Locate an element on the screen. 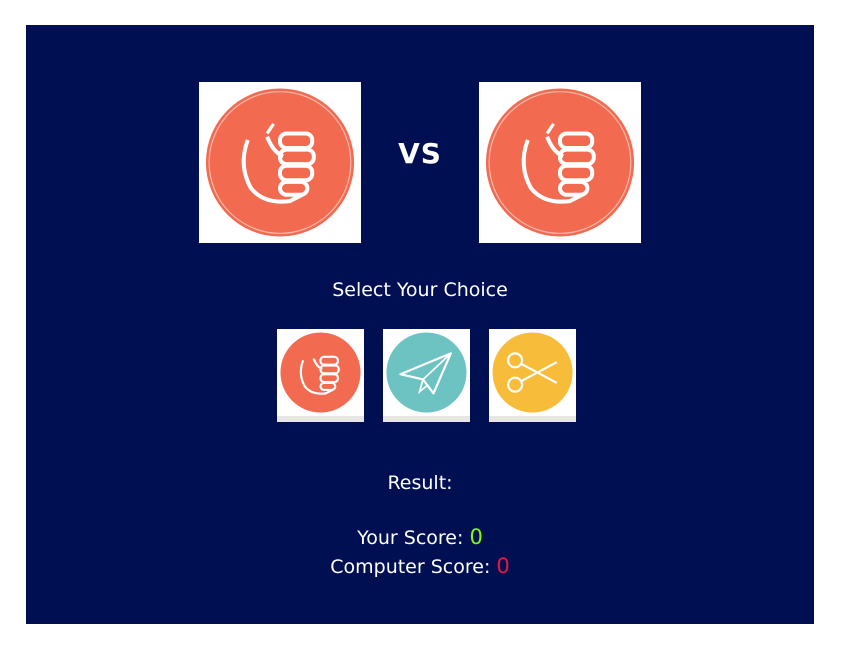 The height and width of the screenshot is (660, 843). computer-score-line: Computer Score: 0 is located at coordinates (420, 566).